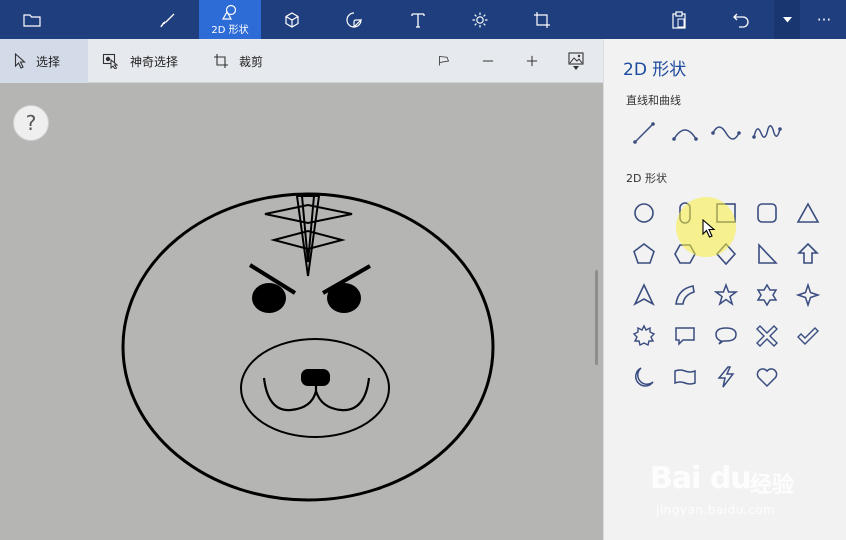 The image size is (846, 540). I want to click on curve-3pt-tool, so click(726, 133).